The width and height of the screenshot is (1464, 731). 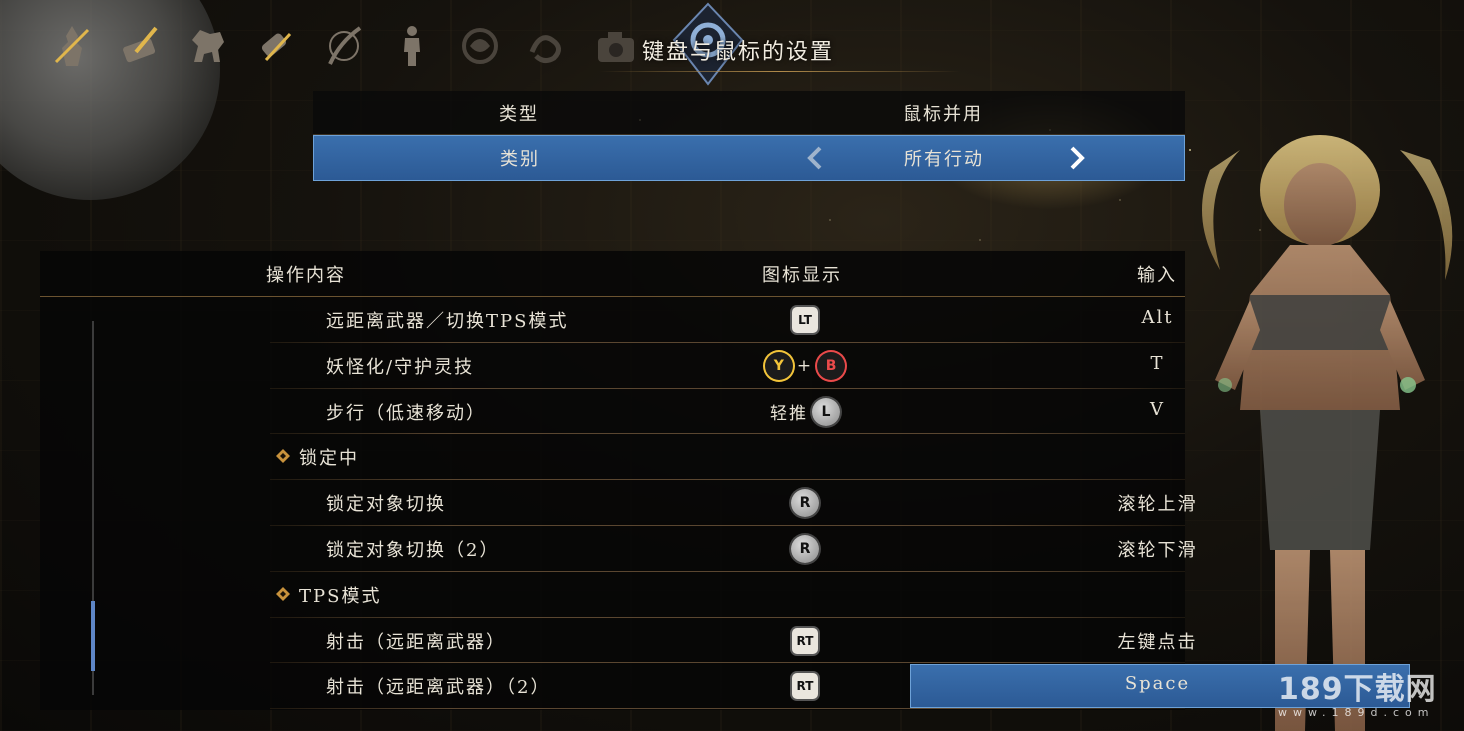 I want to click on button-icons: LT, so click(x=805, y=320).